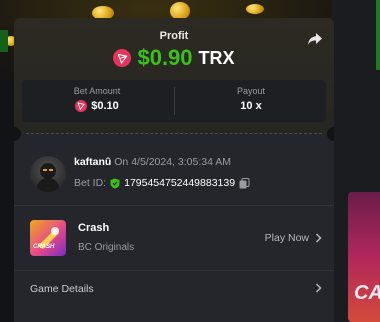  I want to click on game-details-row: Game Details, so click(176, 293).